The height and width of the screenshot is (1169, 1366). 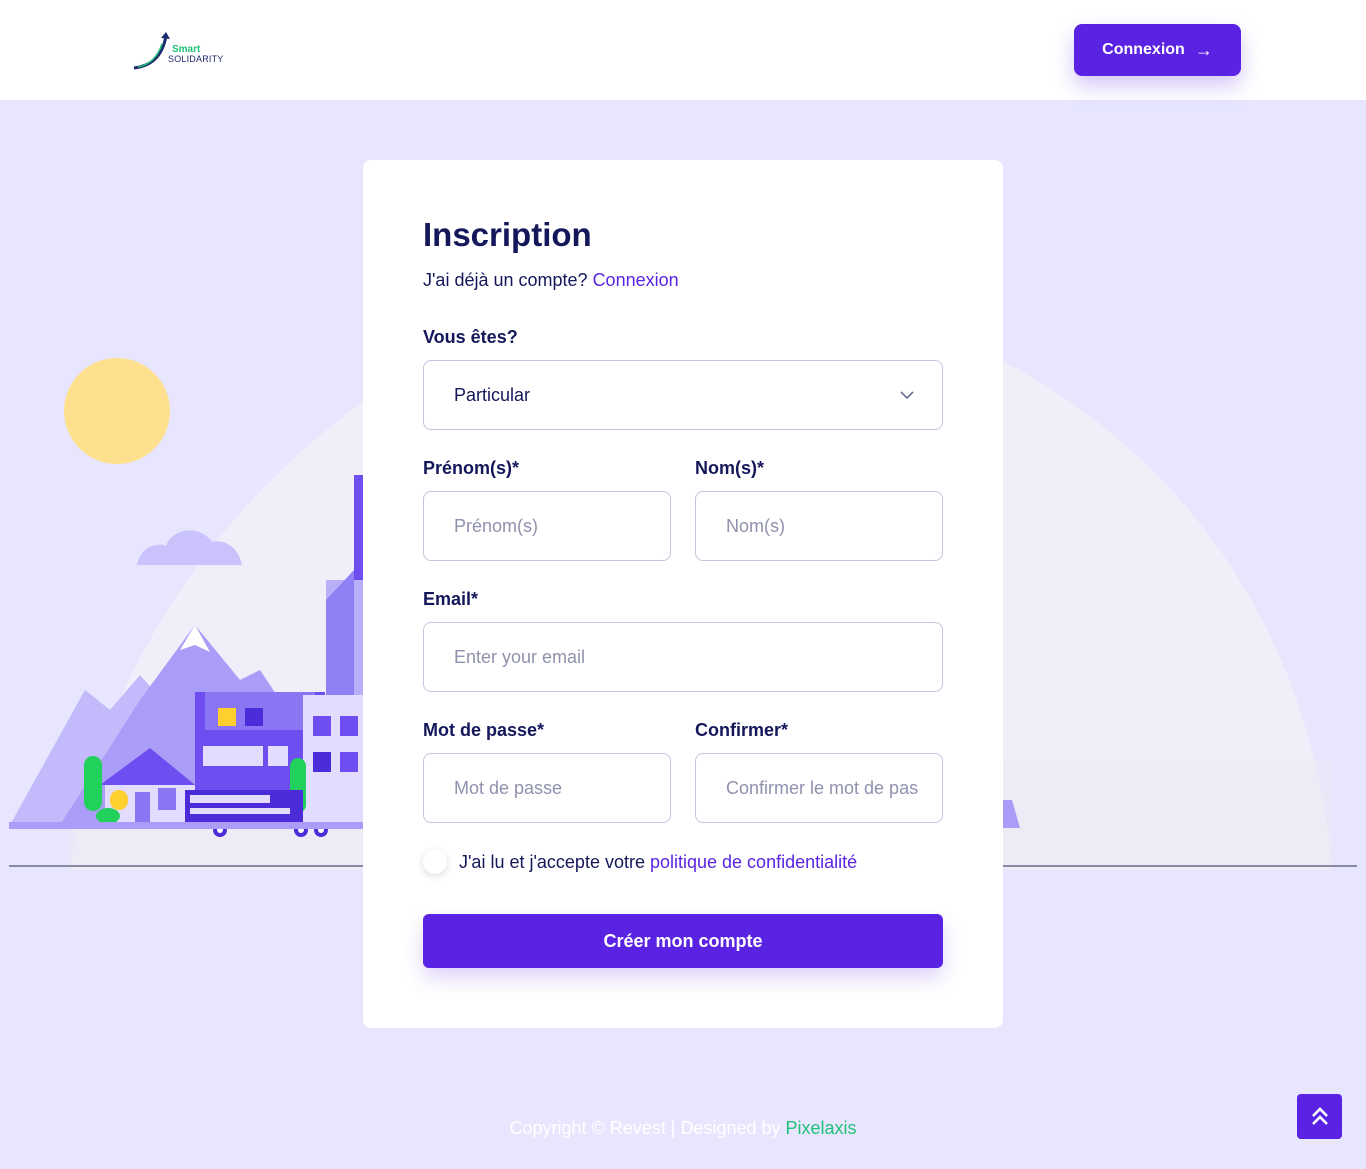 What do you see at coordinates (1203, 50) in the screenshot?
I see `arrow-right-icon: →` at bounding box center [1203, 50].